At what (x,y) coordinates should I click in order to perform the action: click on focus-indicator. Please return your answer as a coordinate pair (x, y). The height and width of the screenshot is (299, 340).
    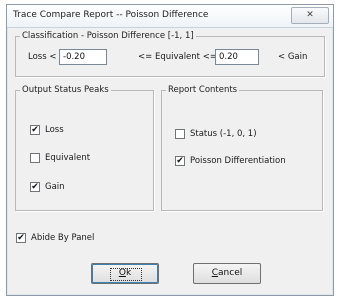
    Looking at the image, I should click on (126, 274).